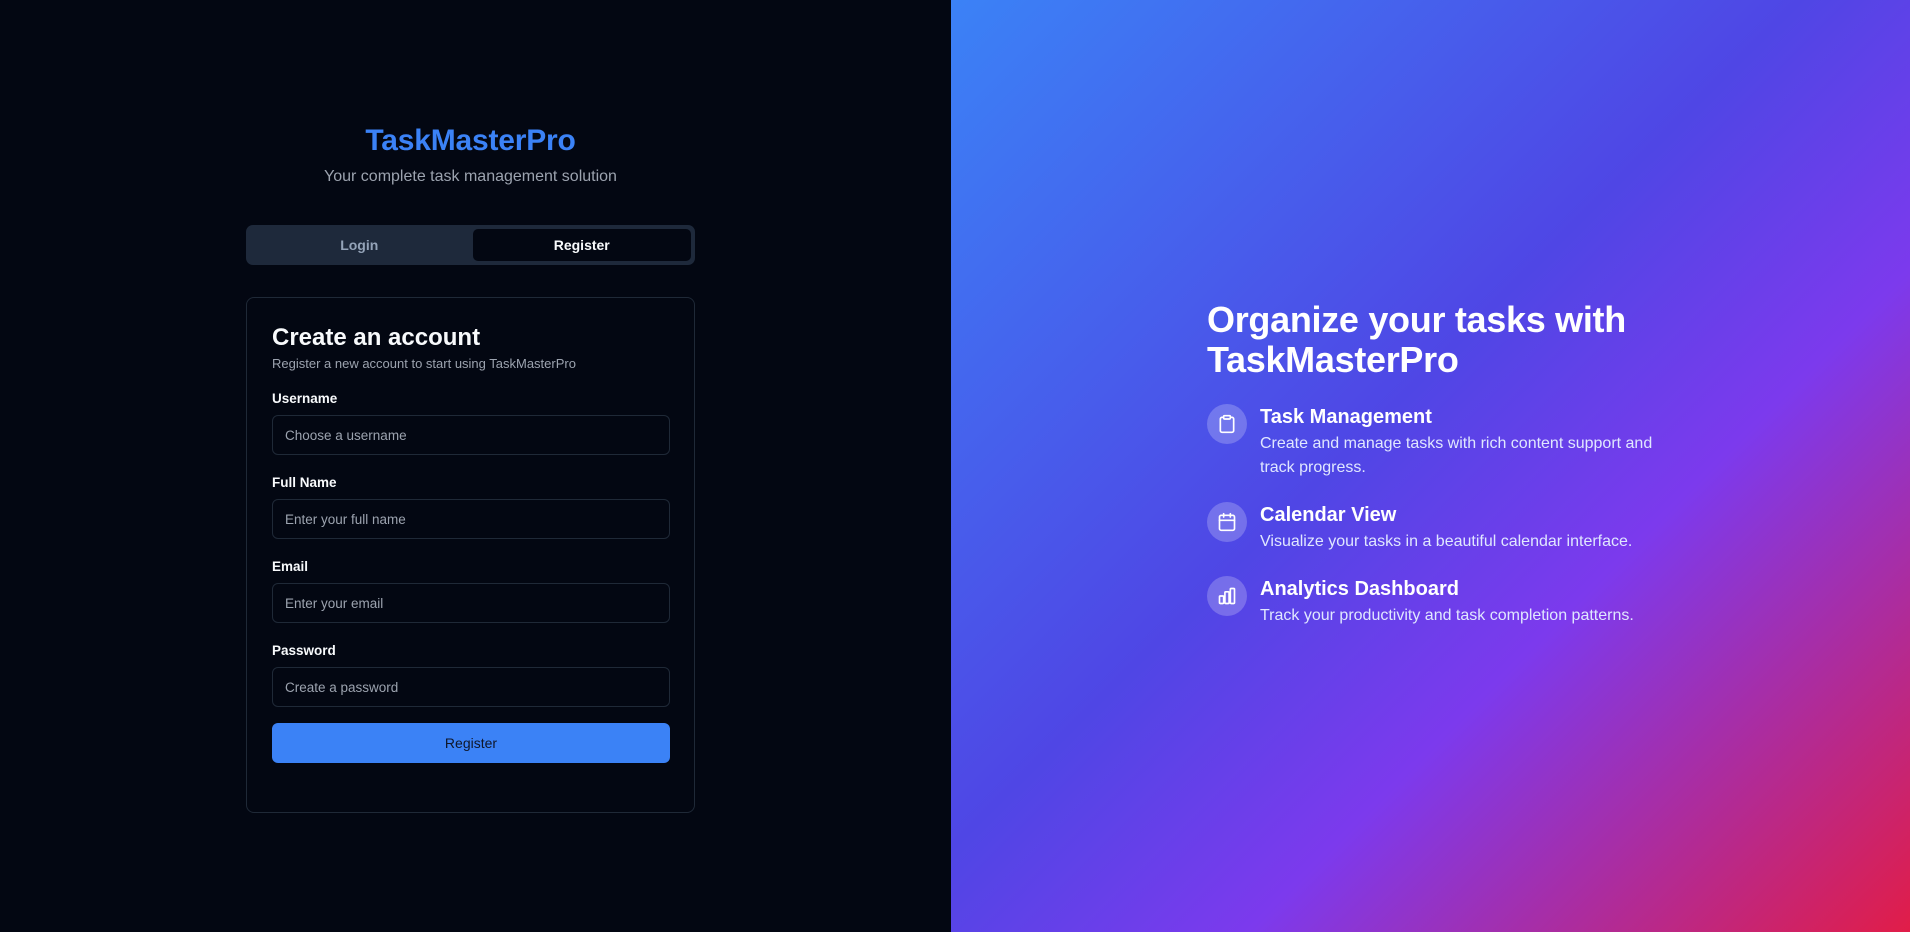  Describe the element at coordinates (471, 743) in the screenshot. I see `register-button: Register` at that location.